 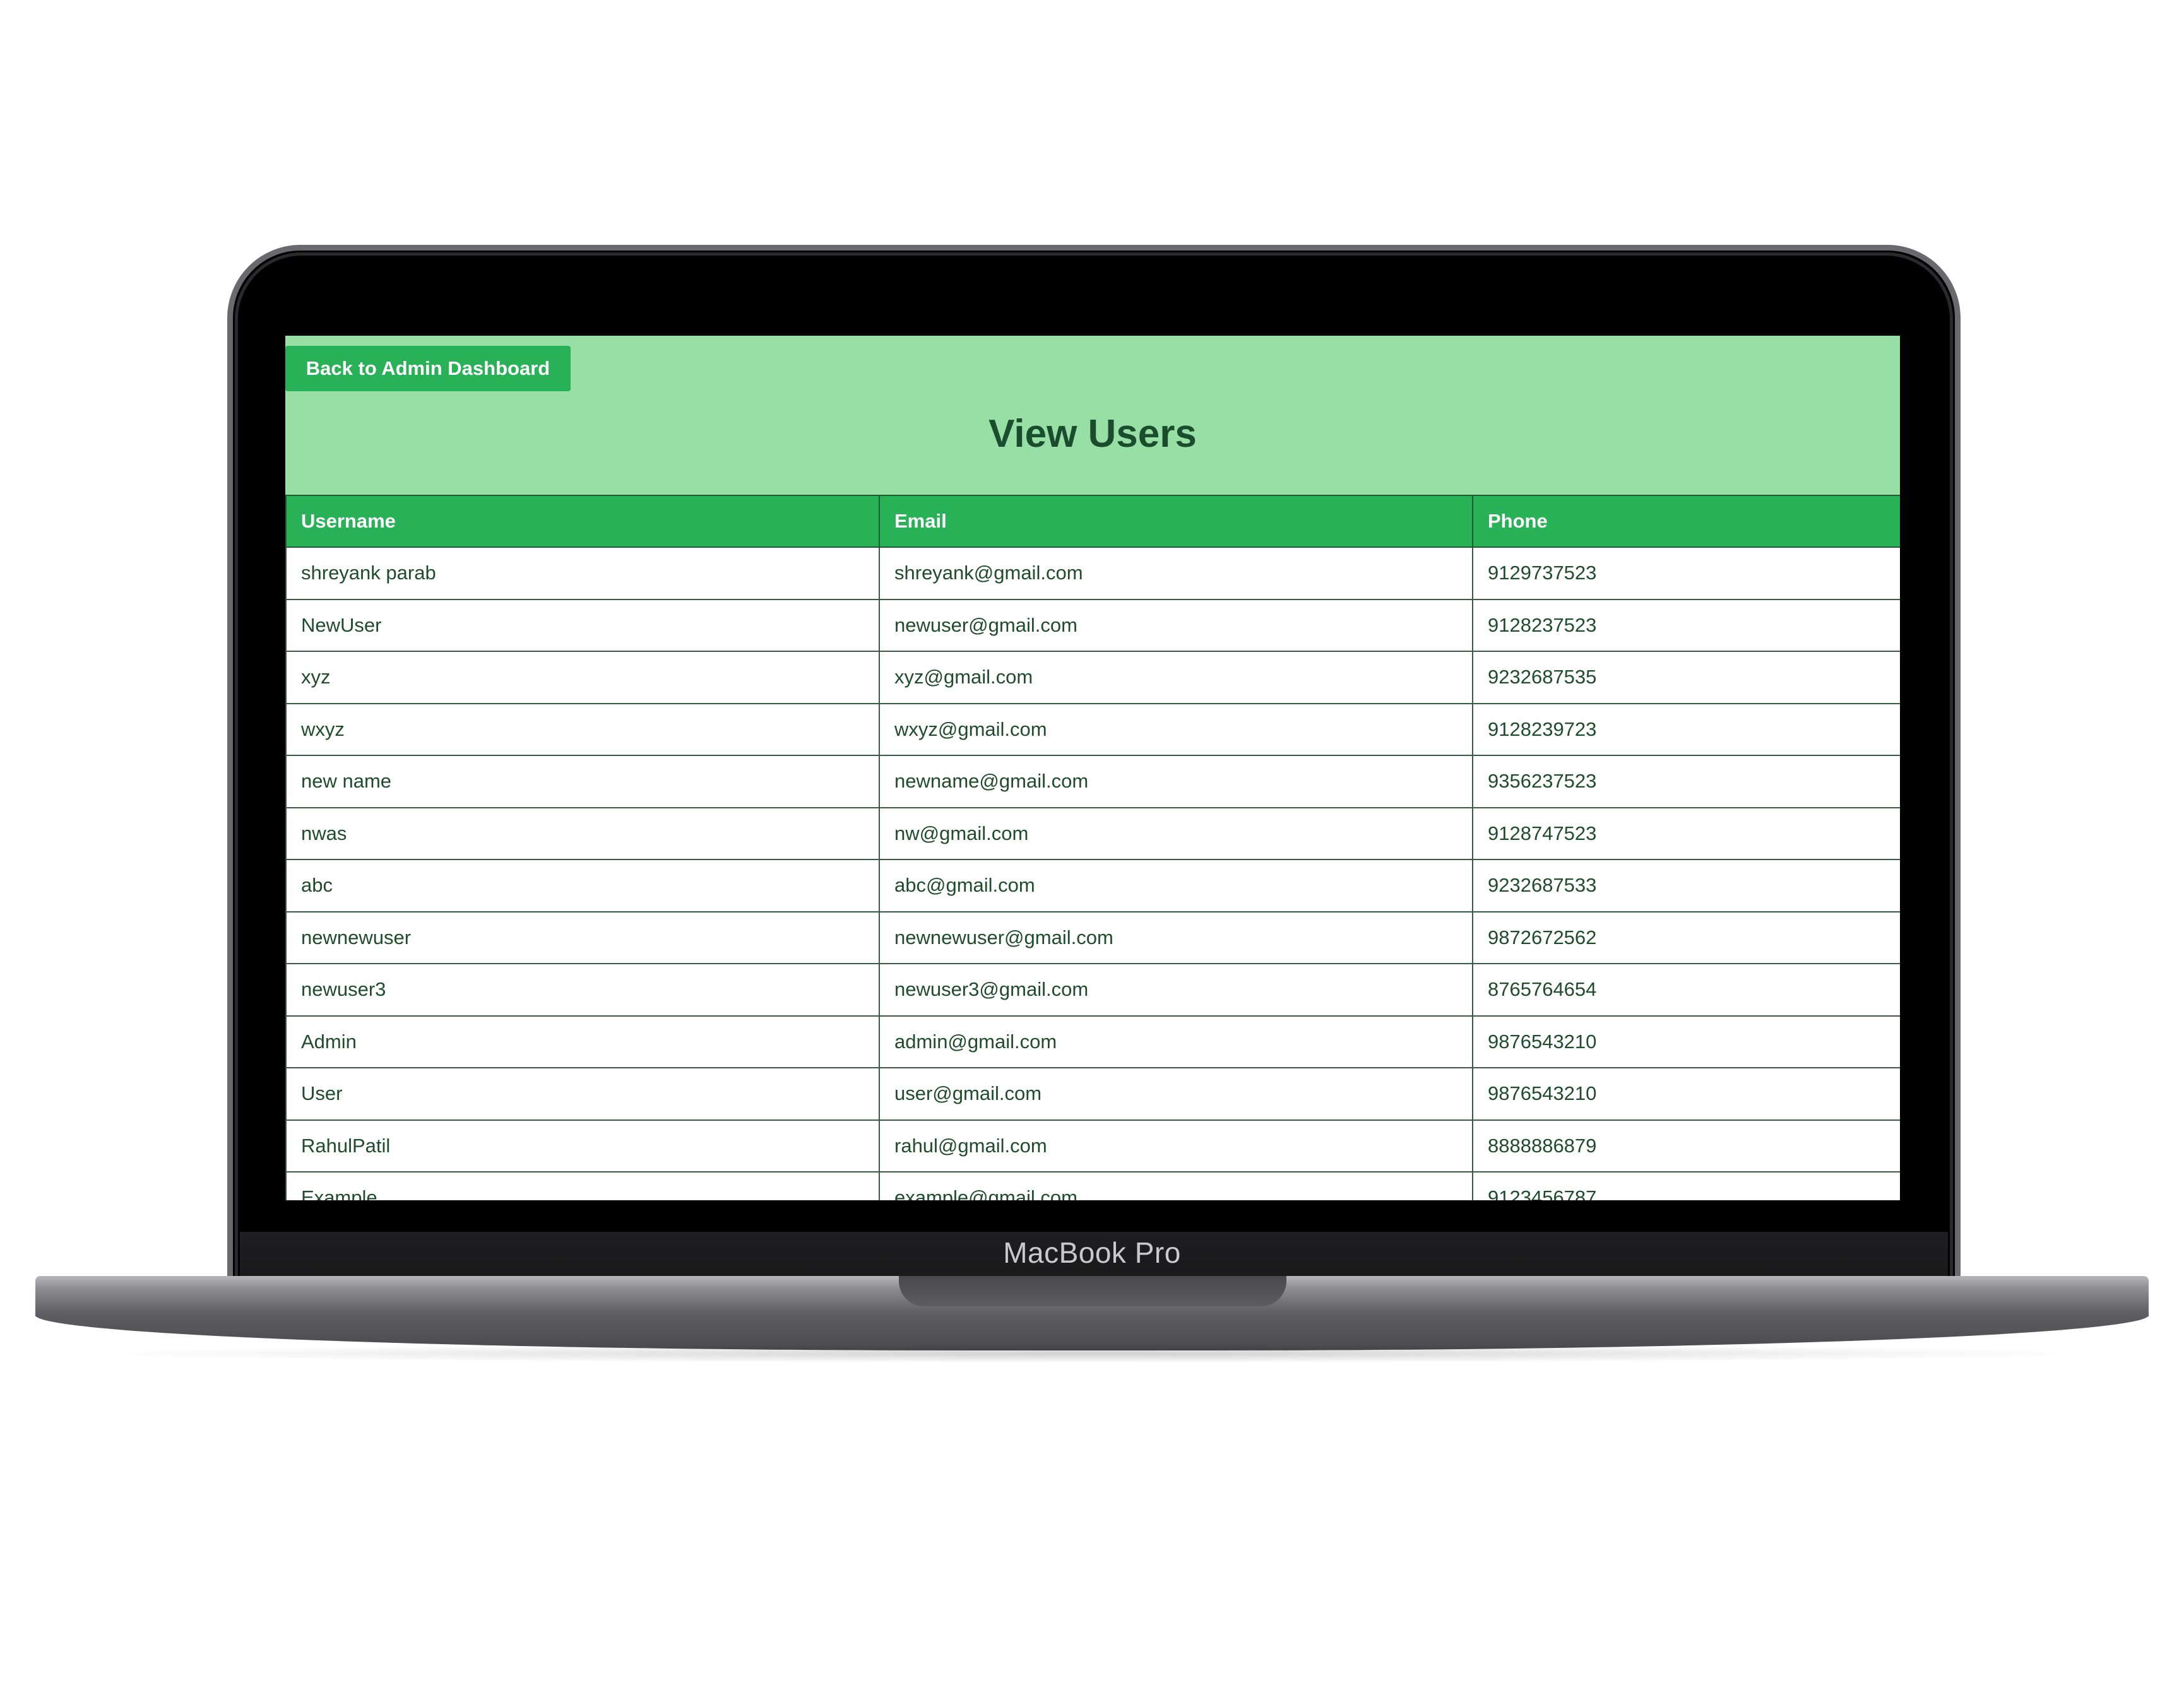 I want to click on table-row: RahulPatil rahul@gmail.com 8888886879, so click(x=1092, y=1145).